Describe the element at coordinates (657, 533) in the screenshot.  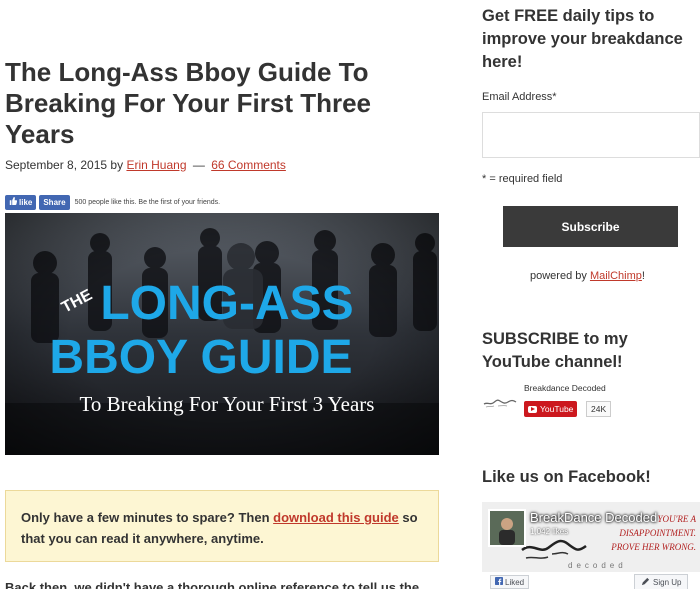
I see `cover-text-line-2: DISAPPOINTMENT.` at that location.